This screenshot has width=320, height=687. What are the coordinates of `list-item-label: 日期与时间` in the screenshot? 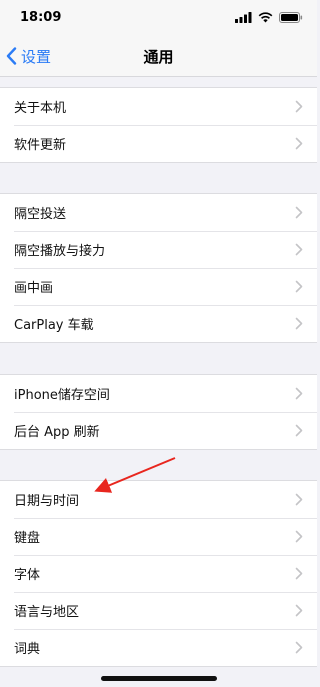 It's located at (47, 501).